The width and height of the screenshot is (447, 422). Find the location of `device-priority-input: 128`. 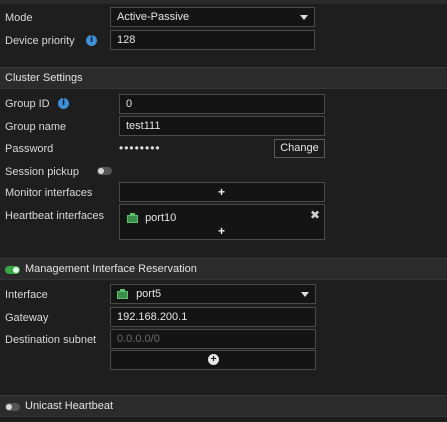

device-priority-input: 128 is located at coordinates (212, 40).